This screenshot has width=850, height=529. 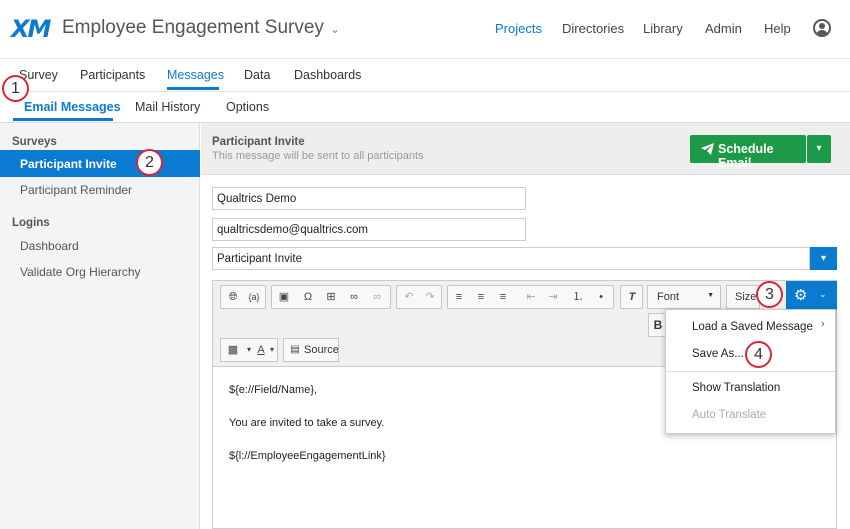 What do you see at coordinates (68, 164) in the screenshot?
I see `sidebar-item-label: Participant Invite` at bounding box center [68, 164].